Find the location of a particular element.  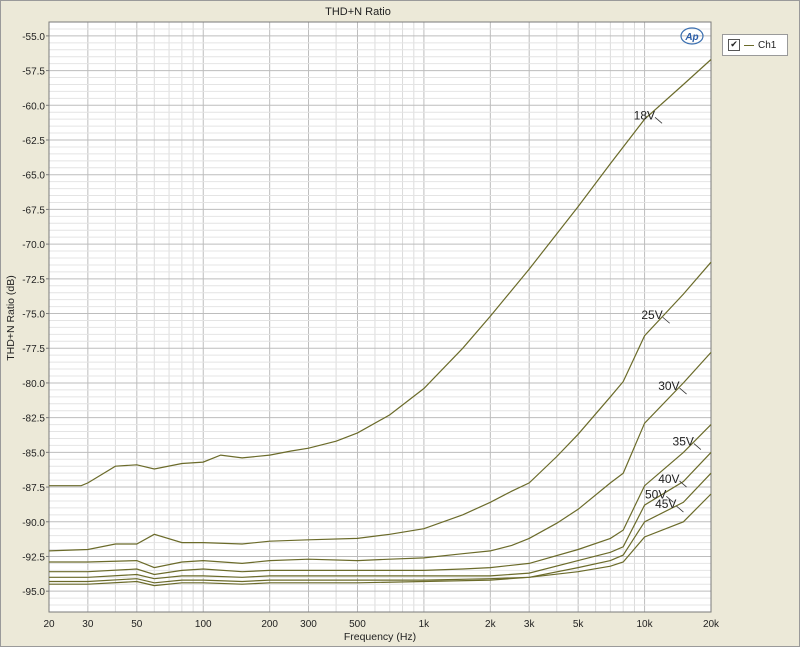

y-axis-title: THD+N Ratio (dB) is located at coordinates (11, 317).